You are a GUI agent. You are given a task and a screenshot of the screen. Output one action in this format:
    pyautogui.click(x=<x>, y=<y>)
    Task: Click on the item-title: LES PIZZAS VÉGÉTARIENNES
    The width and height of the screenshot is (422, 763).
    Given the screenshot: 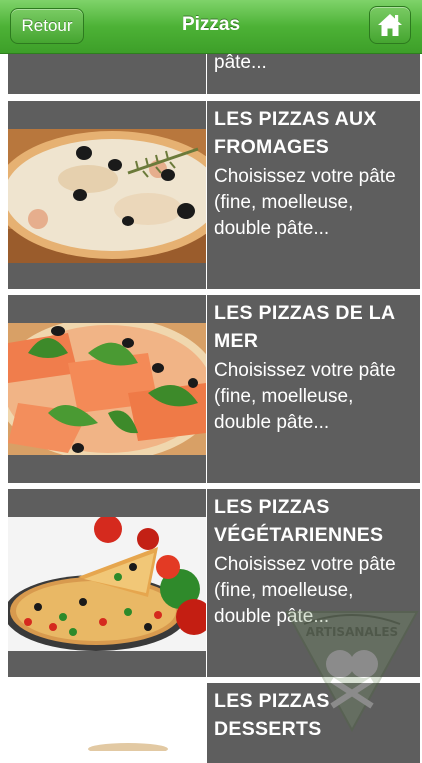 What is the action you would take?
    pyautogui.click(x=299, y=521)
    